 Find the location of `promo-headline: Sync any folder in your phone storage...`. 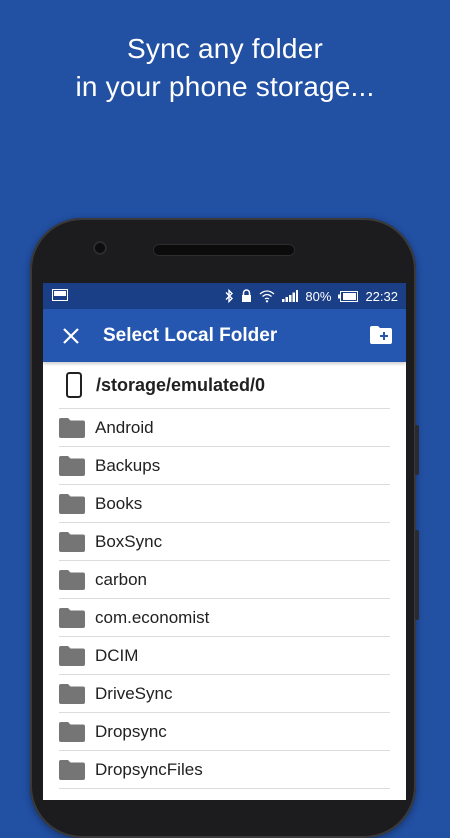

promo-headline: Sync any folder in your phone storage... is located at coordinates (225, 68).